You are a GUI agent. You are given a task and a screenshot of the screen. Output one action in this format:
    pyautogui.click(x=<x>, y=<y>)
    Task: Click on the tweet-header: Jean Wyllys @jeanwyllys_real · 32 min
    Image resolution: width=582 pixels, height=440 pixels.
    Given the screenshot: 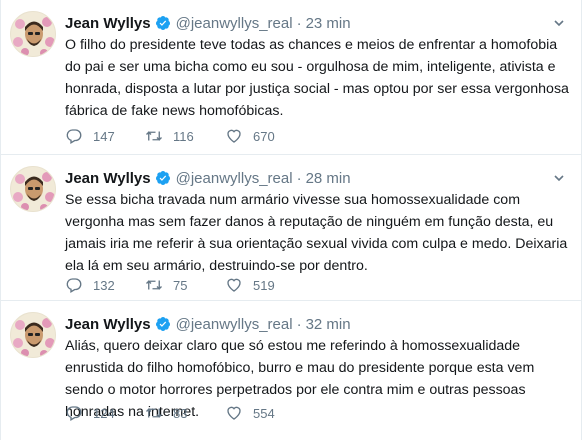 What is the action you would take?
    pyautogui.click(x=318, y=324)
    